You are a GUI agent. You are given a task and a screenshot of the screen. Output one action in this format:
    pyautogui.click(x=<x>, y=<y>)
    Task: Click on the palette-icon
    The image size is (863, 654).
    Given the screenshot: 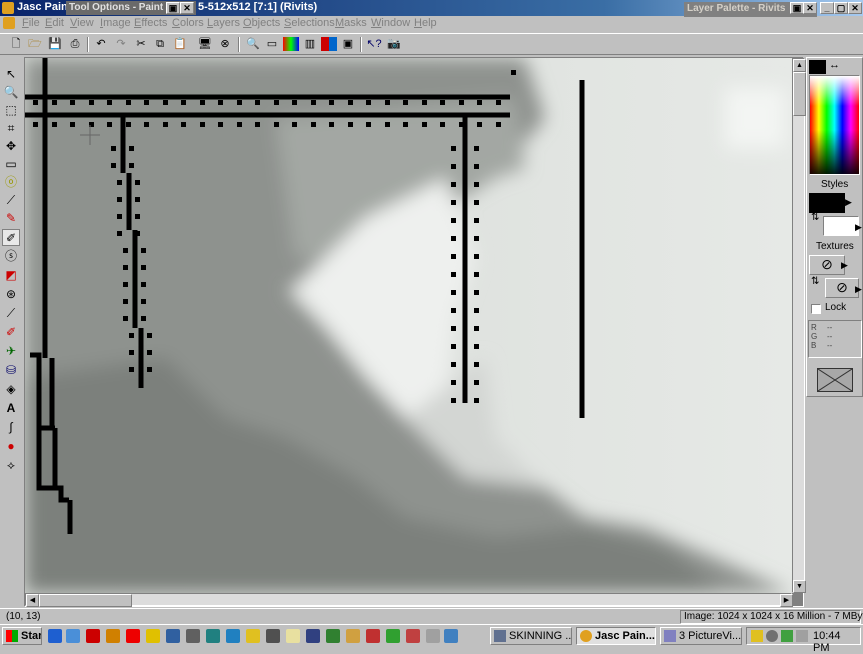 What is the action you would take?
    pyautogui.click(x=329, y=44)
    